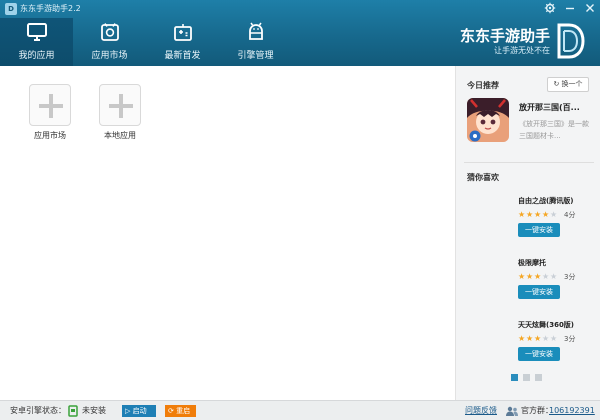 Image resolution: width=600 pixels, height=420 pixels. What do you see at coordinates (512, 411) in the screenshot?
I see `group-icon` at bounding box center [512, 411].